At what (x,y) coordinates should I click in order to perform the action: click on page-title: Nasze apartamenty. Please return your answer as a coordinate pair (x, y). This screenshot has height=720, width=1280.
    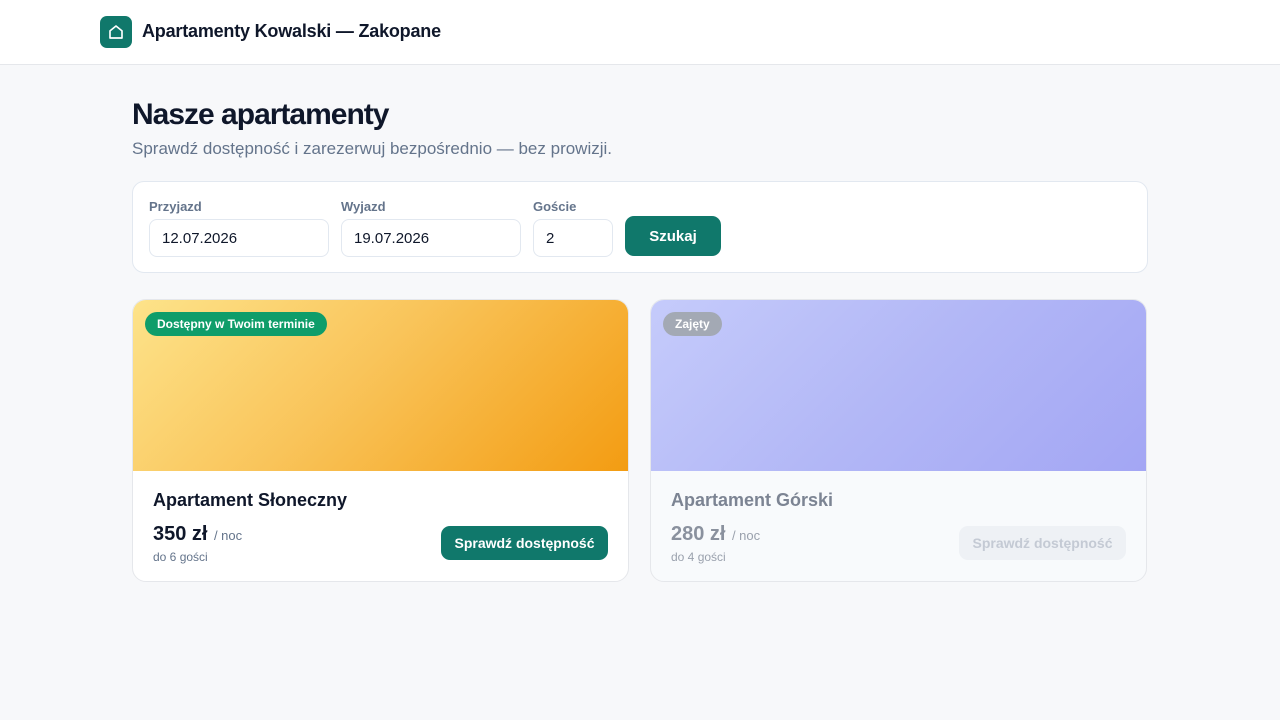
    Looking at the image, I should click on (260, 114).